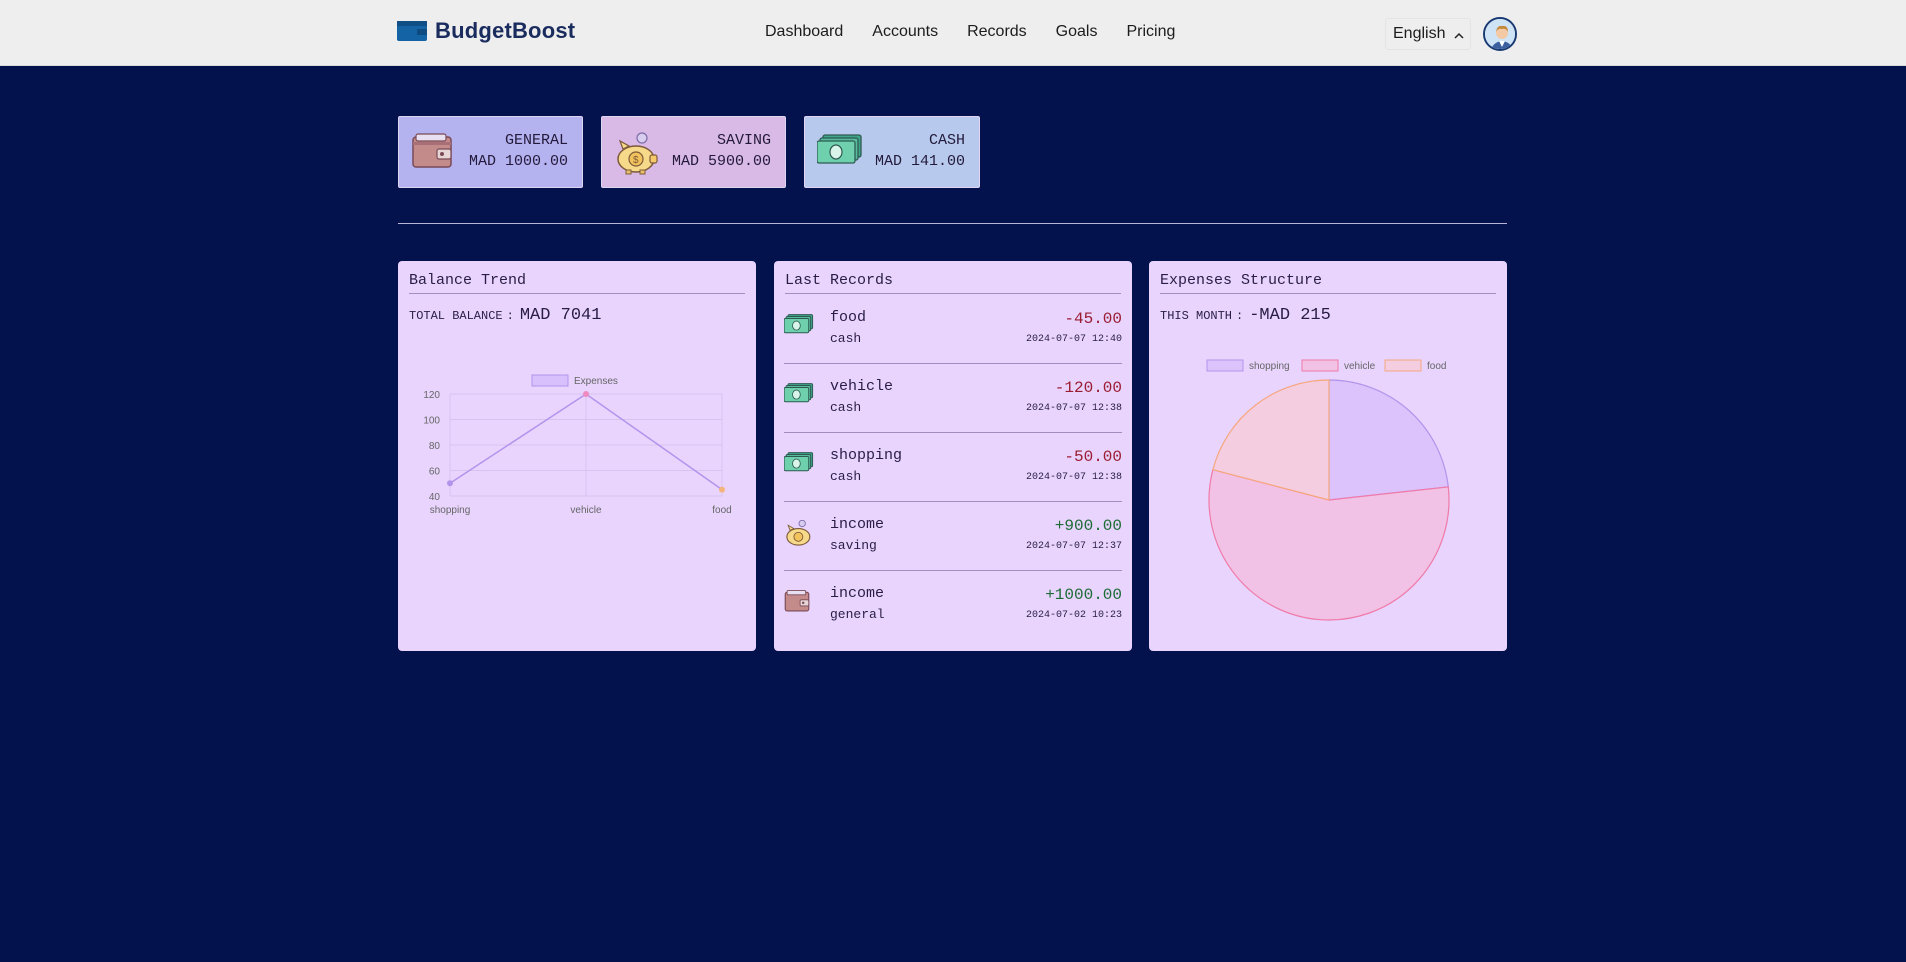 The width and height of the screenshot is (1906, 962). What do you see at coordinates (804, 32) in the screenshot?
I see `nav-dashboard: Dashboard` at bounding box center [804, 32].